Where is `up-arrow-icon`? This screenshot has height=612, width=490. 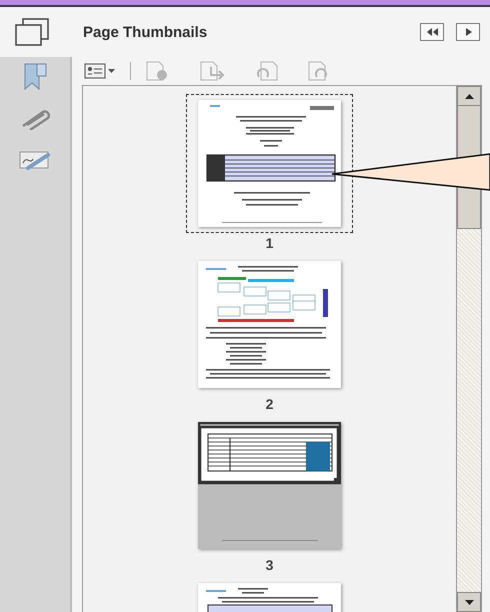 up-arrow-icon is located at coordinates (469, 96).